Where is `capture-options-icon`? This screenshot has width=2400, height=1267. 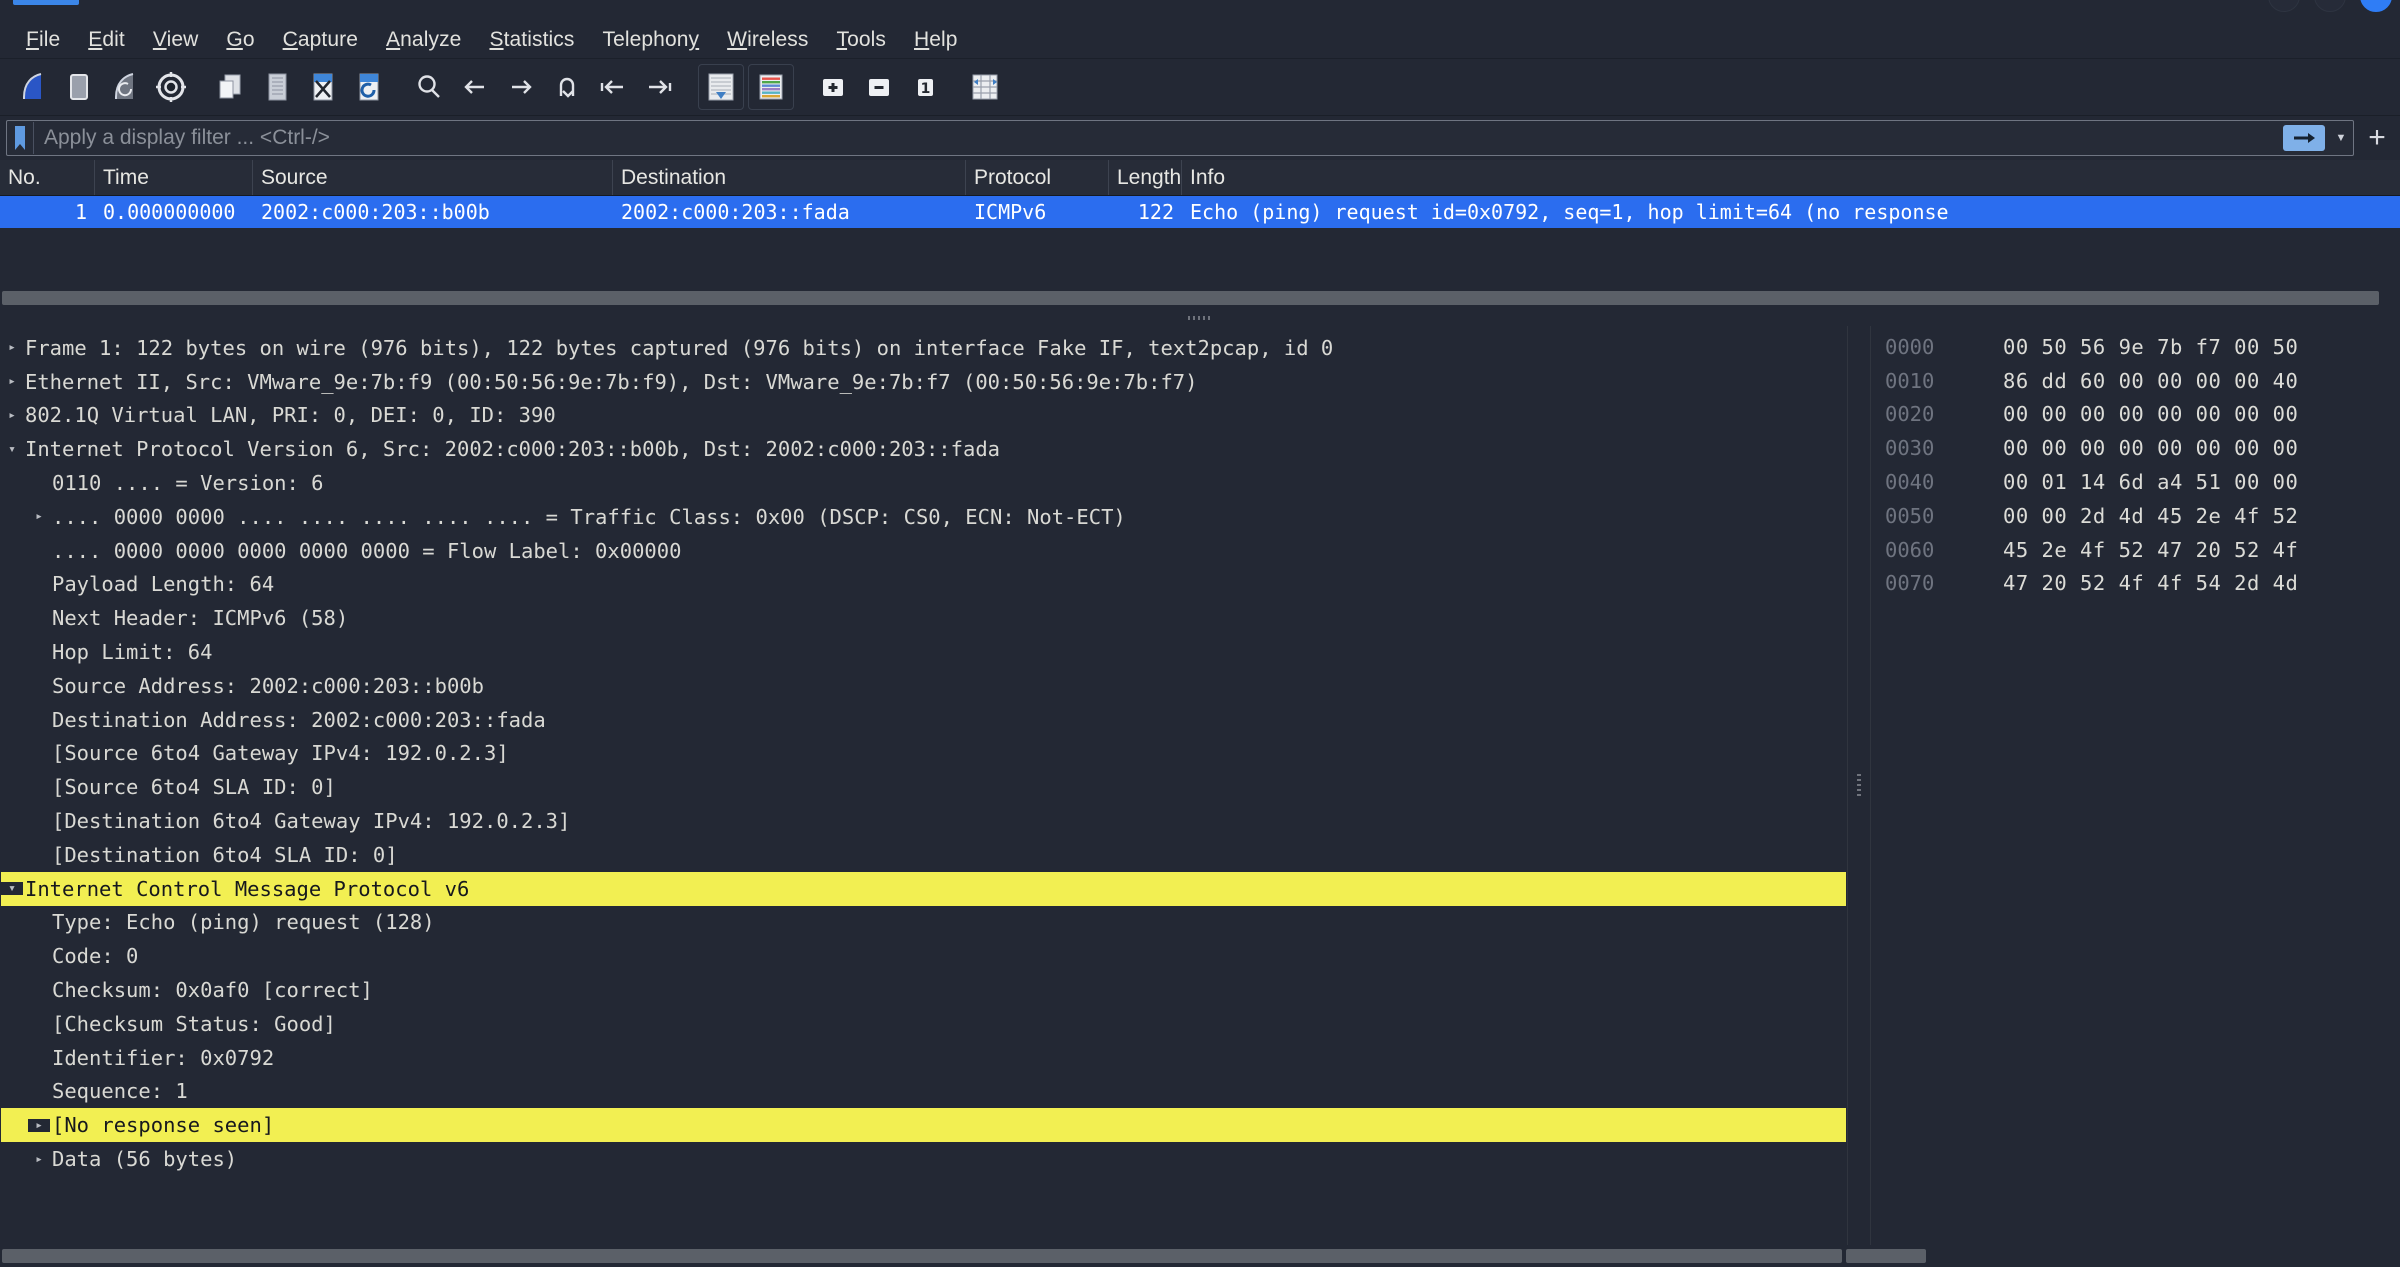 capture-options-icon is located at coordinates (171, 87).